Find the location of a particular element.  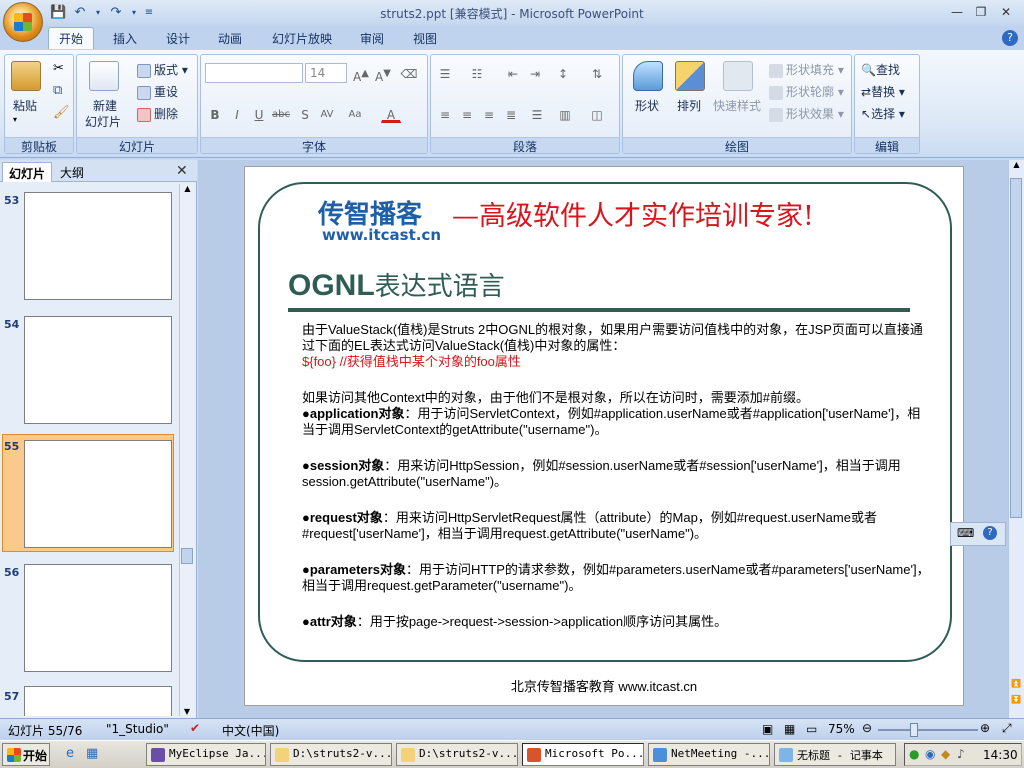

tab-slides: 幻灯片 is located at coordinates (27, 172).